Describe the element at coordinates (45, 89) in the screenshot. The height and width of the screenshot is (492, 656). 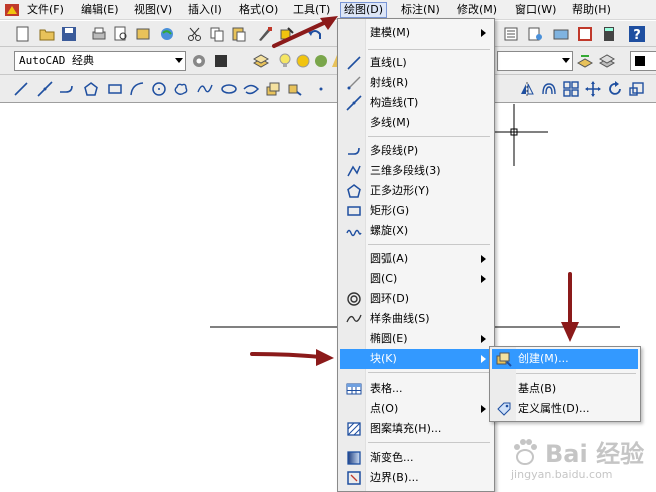
I see `construction-line-tool-icon` at that location.